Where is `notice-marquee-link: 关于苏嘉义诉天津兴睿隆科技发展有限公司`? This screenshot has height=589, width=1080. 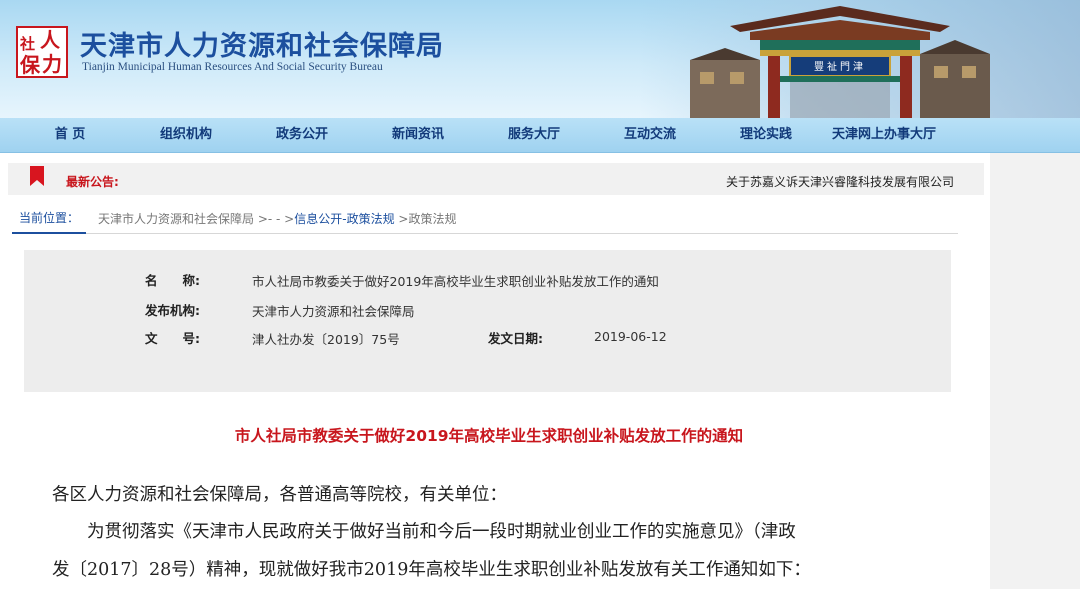 notice-marquee-link: 关于苏嘉义诉天津兴睿隆科技发展有限公司 is located at coordinates (855, 181).